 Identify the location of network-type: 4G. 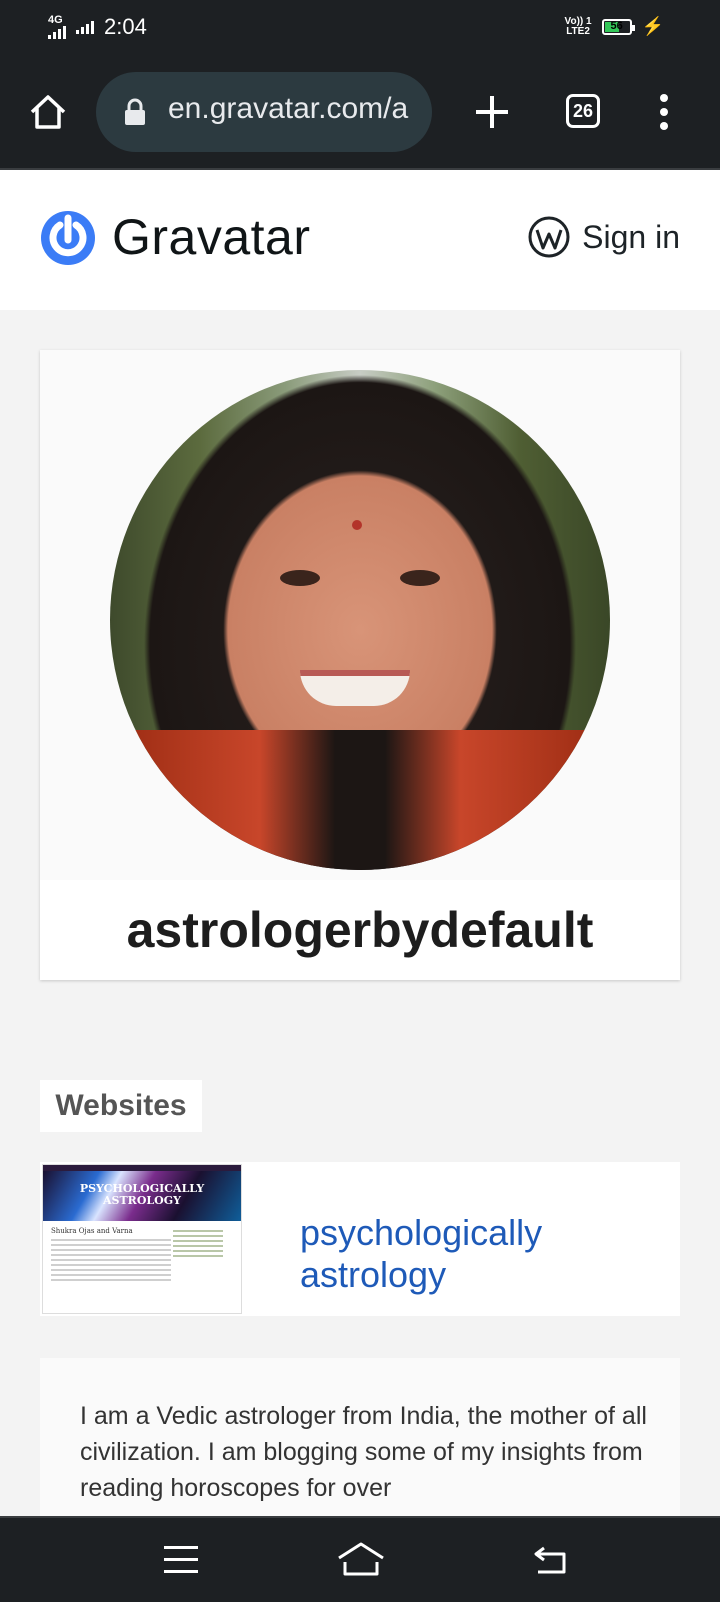
(55, 20).